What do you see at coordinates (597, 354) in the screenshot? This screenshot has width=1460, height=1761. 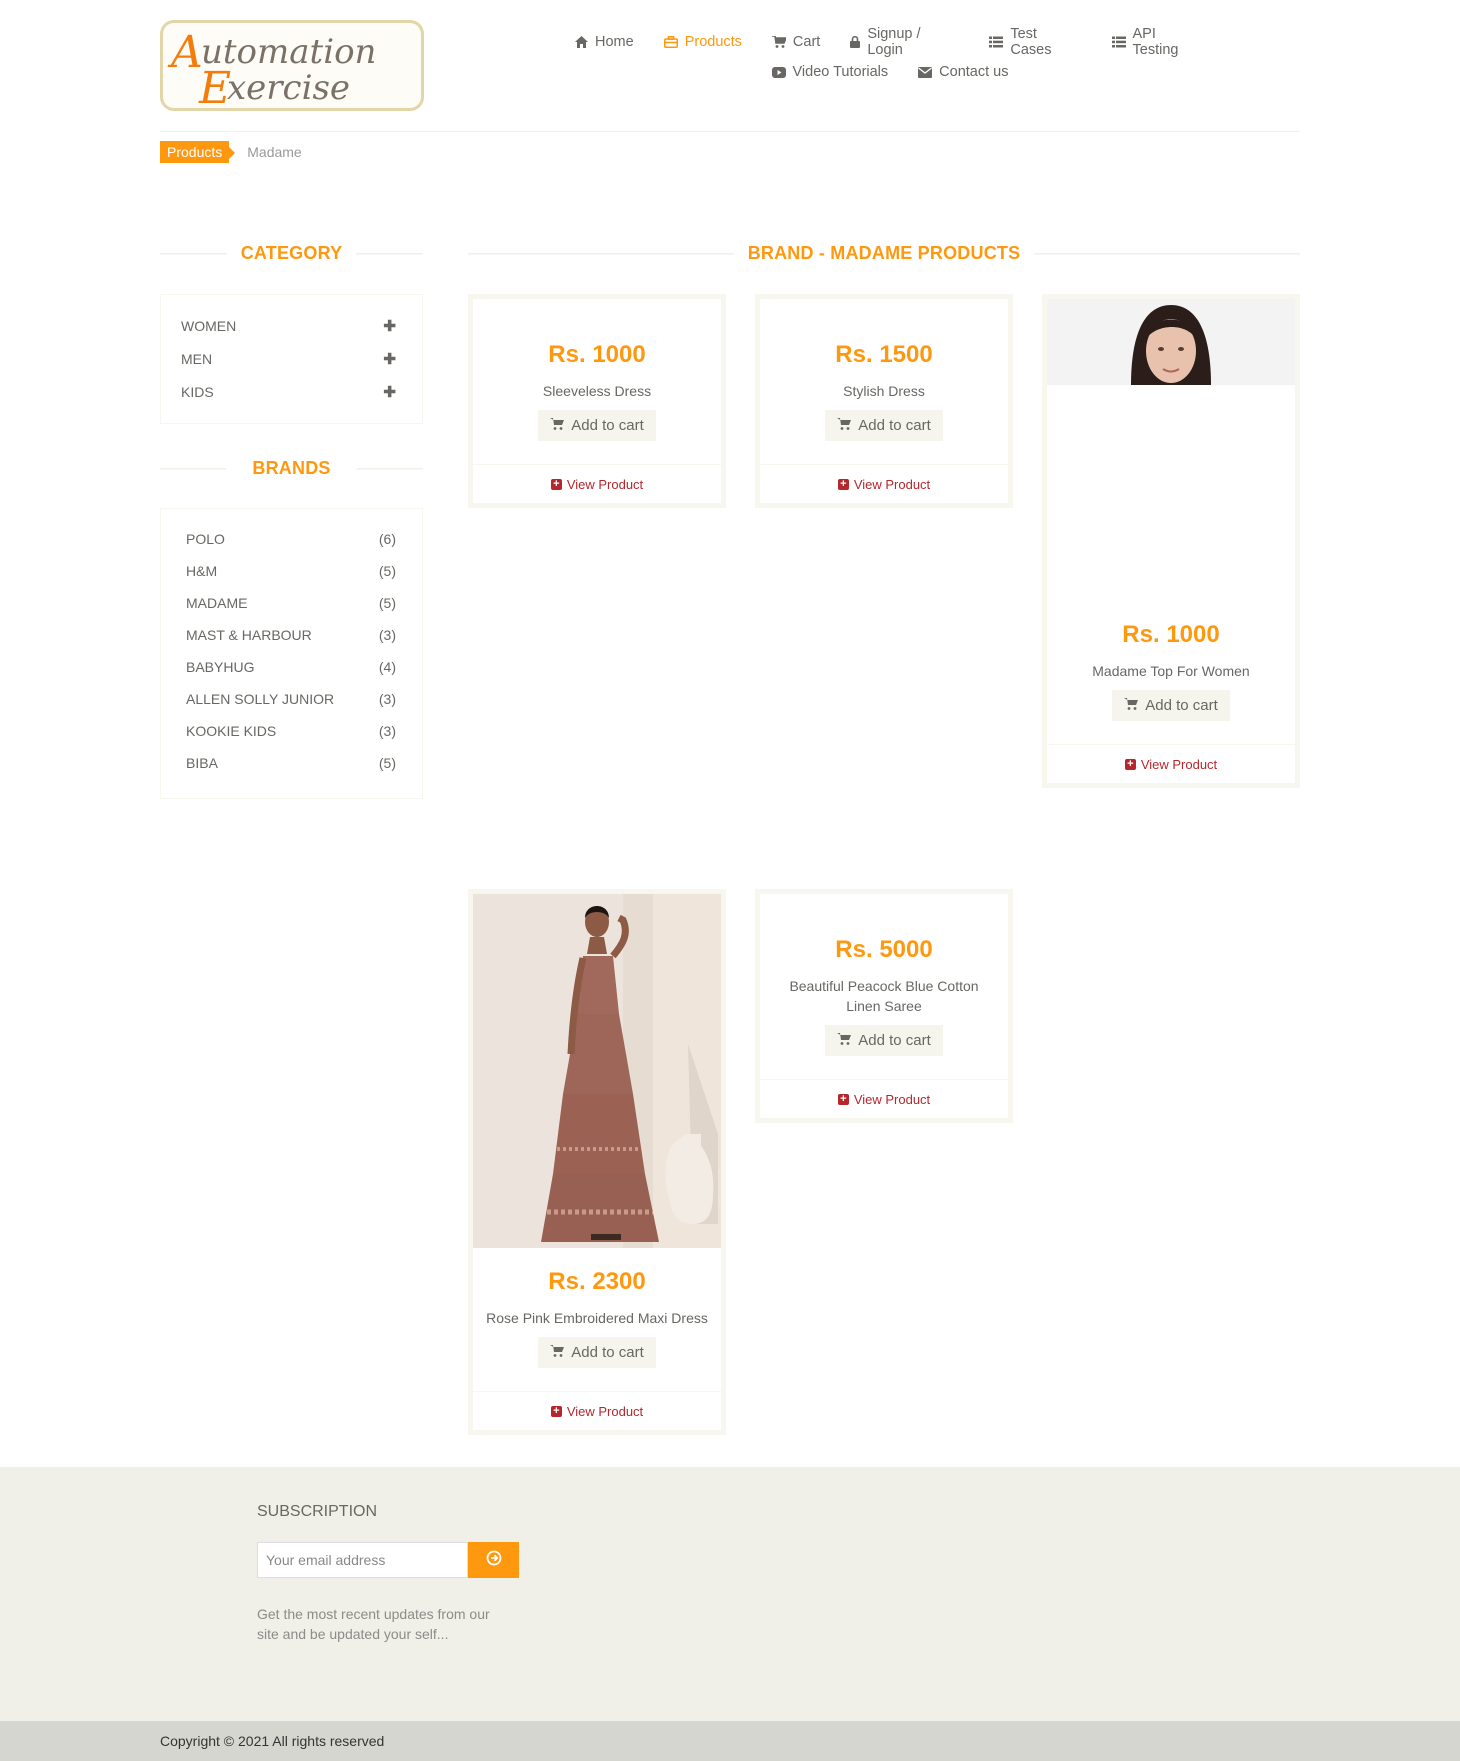 I see `product-price: Rs. 1000` at bounding box center [597, 354].